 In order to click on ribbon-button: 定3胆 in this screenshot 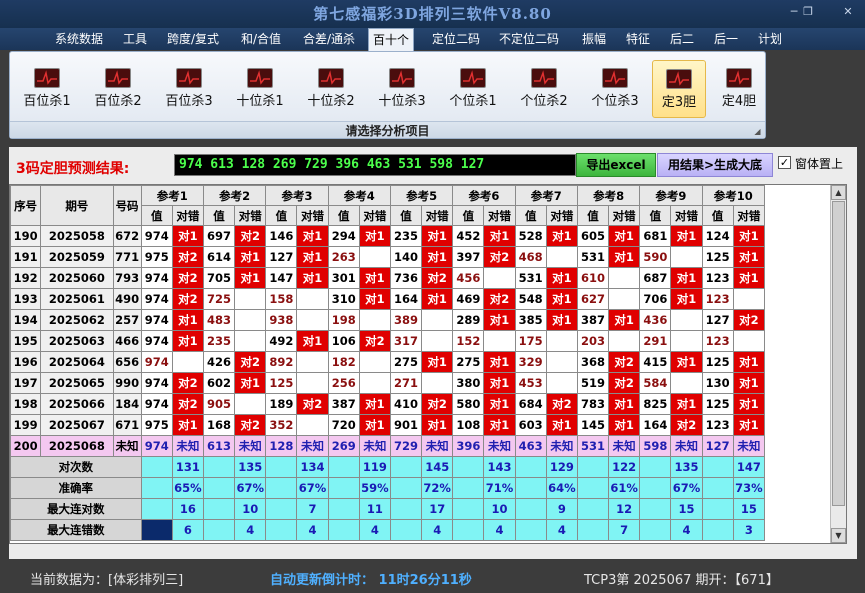, I will do `click(679, 89)`.